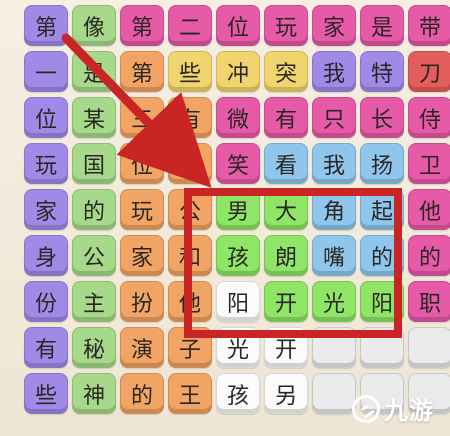 The width and height of the screenshot is (450, 436). Describe the element at coordinates (142, 255) in the screenshot. I see `tile-r6-c3: 家` at that location.